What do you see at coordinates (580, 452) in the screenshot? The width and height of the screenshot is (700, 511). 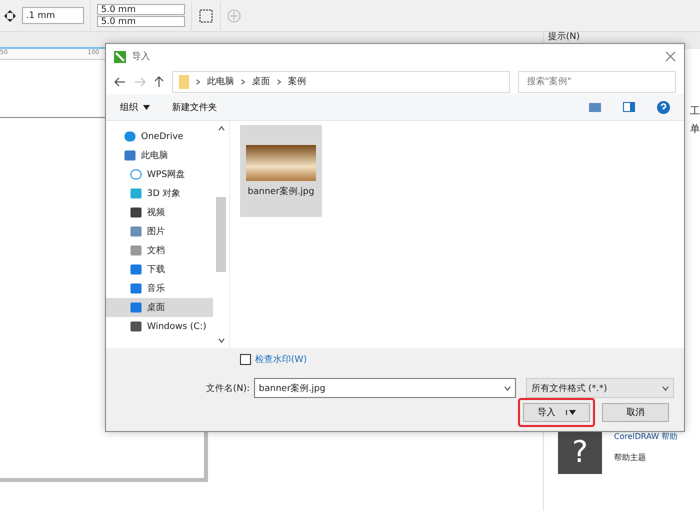 I see `help-question-icon: ?` at bounding box center [580, 452].